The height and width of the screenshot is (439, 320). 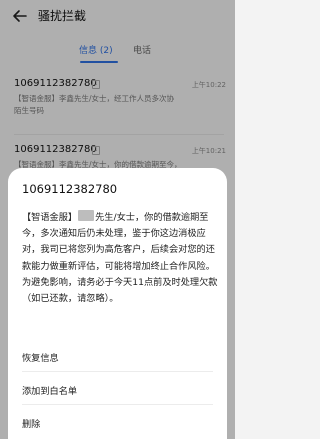 What do you see at coordinates (50, 217) in the screenshot?
I see `message-body-prefix: 【智语金服】` at bounding box center [50, 217].